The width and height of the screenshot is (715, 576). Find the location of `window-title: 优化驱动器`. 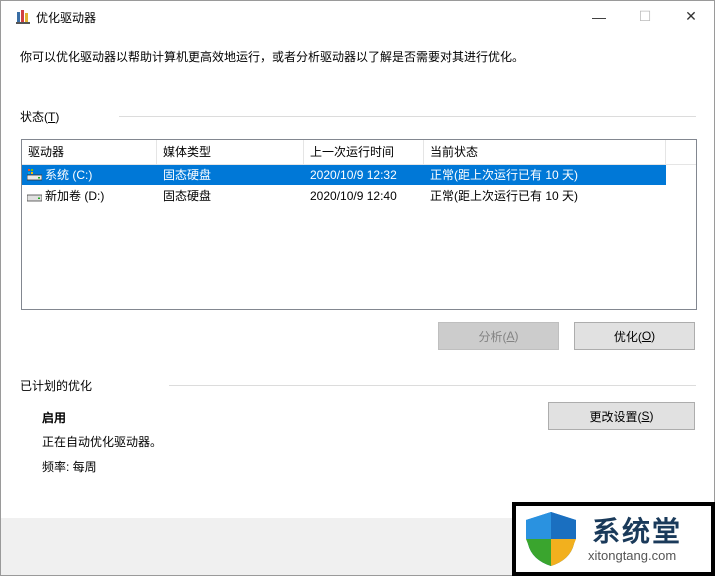

window-title: 优化驱动器 is located at coordinates (66, 18).